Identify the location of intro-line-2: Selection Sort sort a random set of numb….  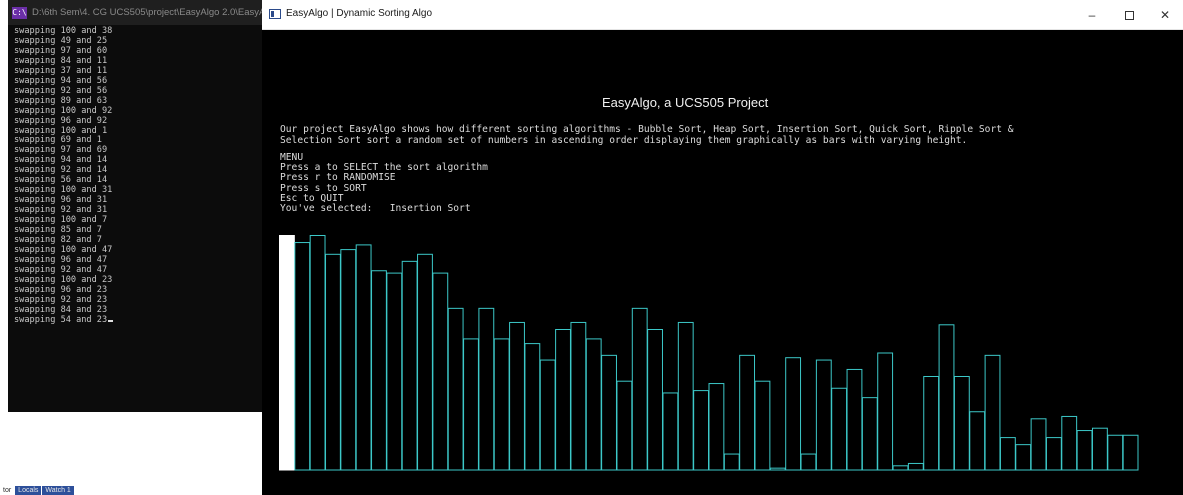
(624, 140).